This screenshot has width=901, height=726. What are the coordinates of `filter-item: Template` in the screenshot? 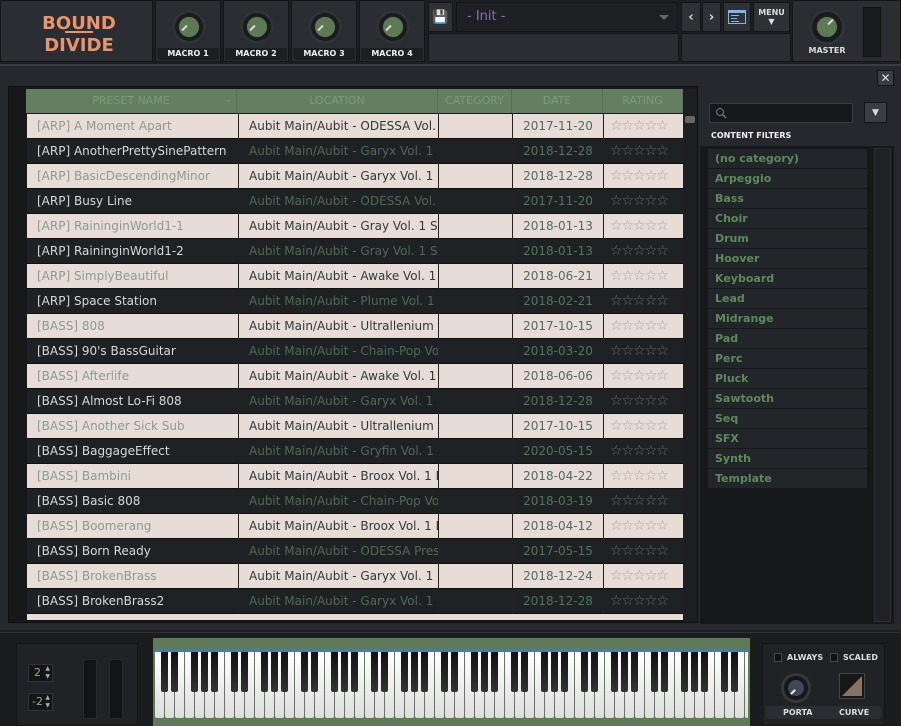 It's located at (787, 478).